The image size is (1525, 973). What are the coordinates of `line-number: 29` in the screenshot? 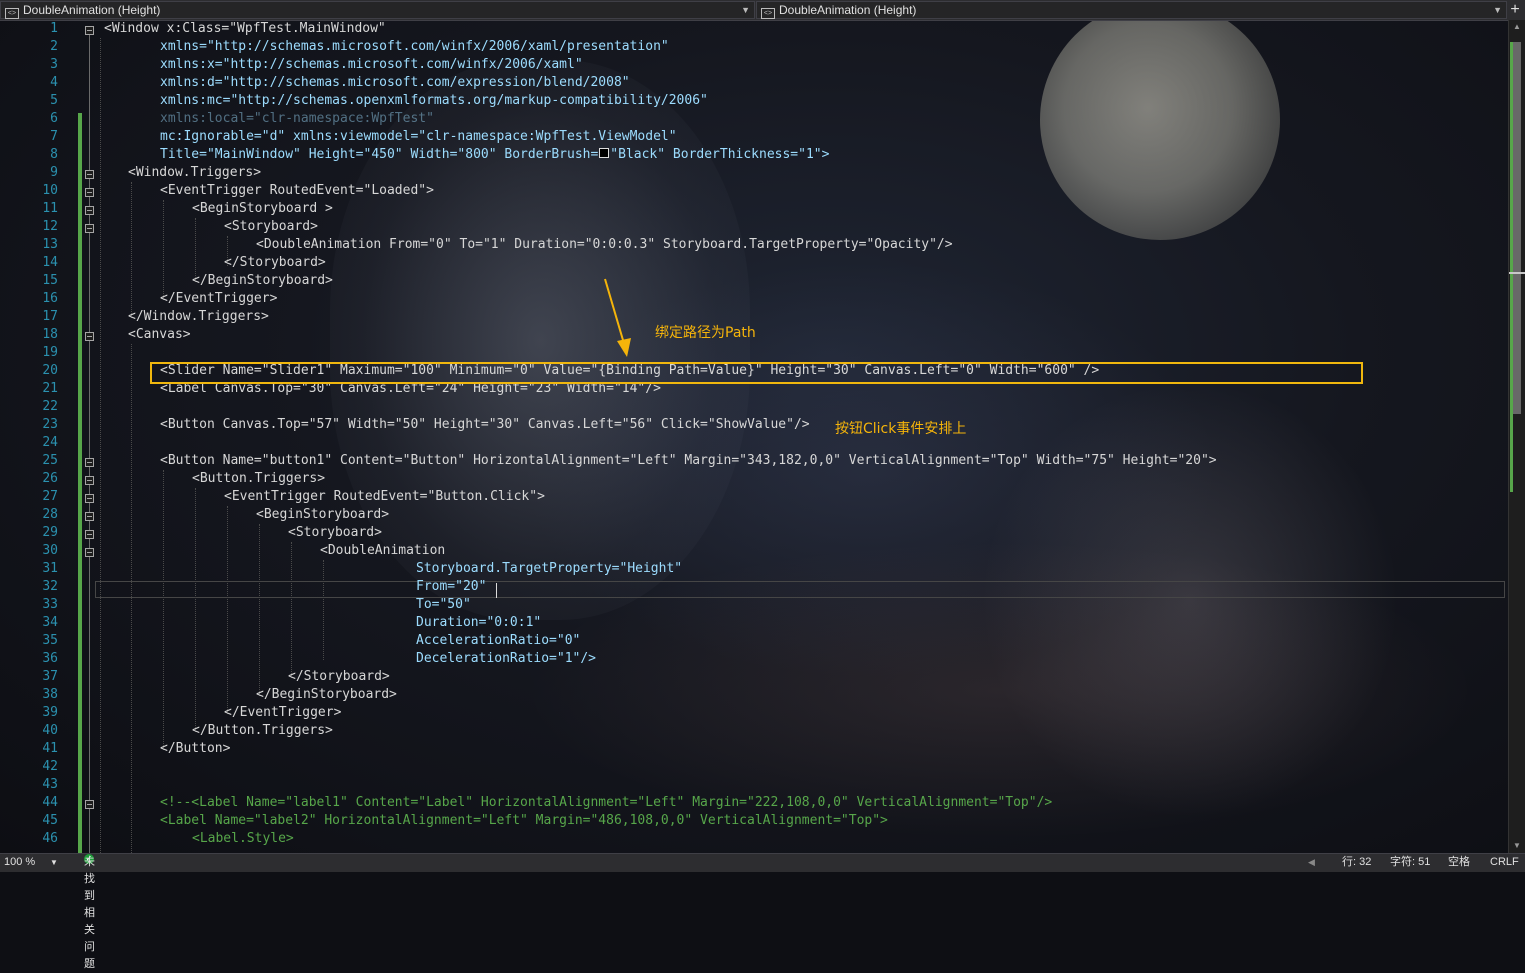 It's located at (50, 532).